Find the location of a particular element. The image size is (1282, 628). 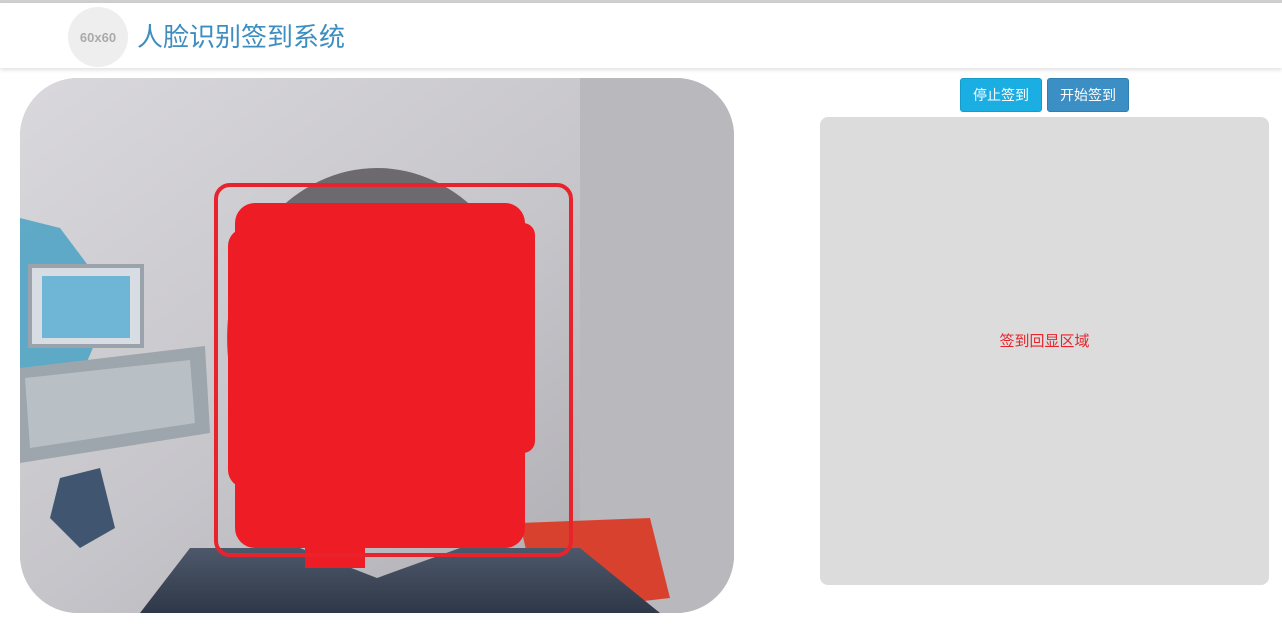

logo-placeholder: 60x60 is located at coordinates (98, 37).